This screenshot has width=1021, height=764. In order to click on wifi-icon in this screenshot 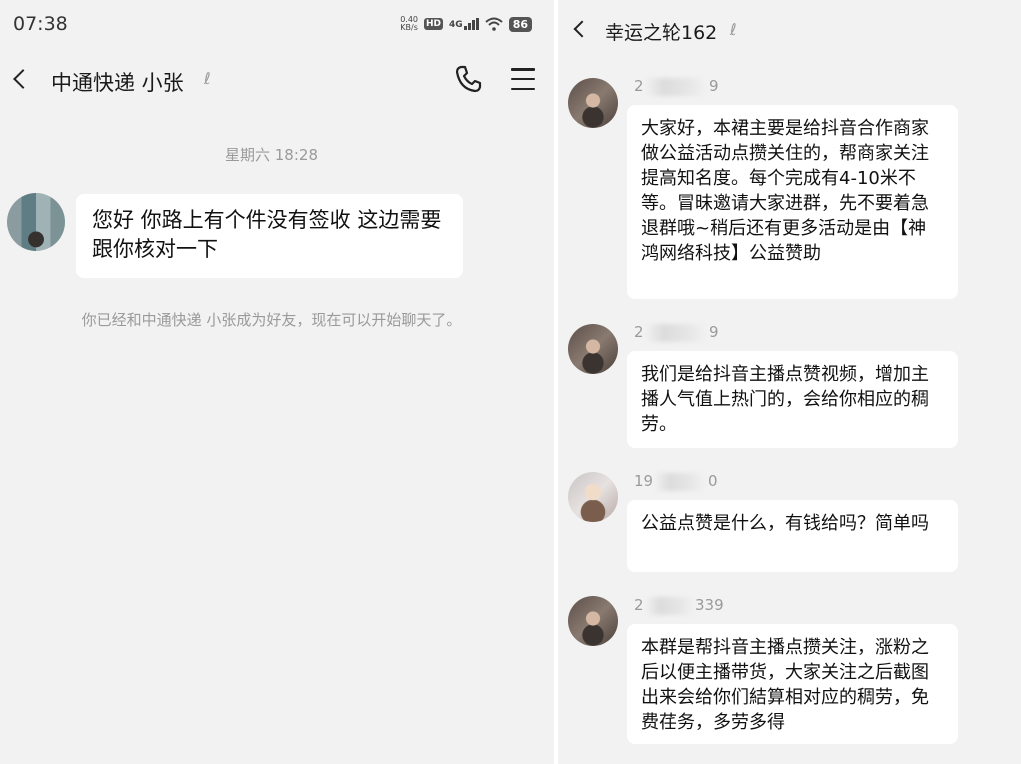, I will do `click(494, 24)`.